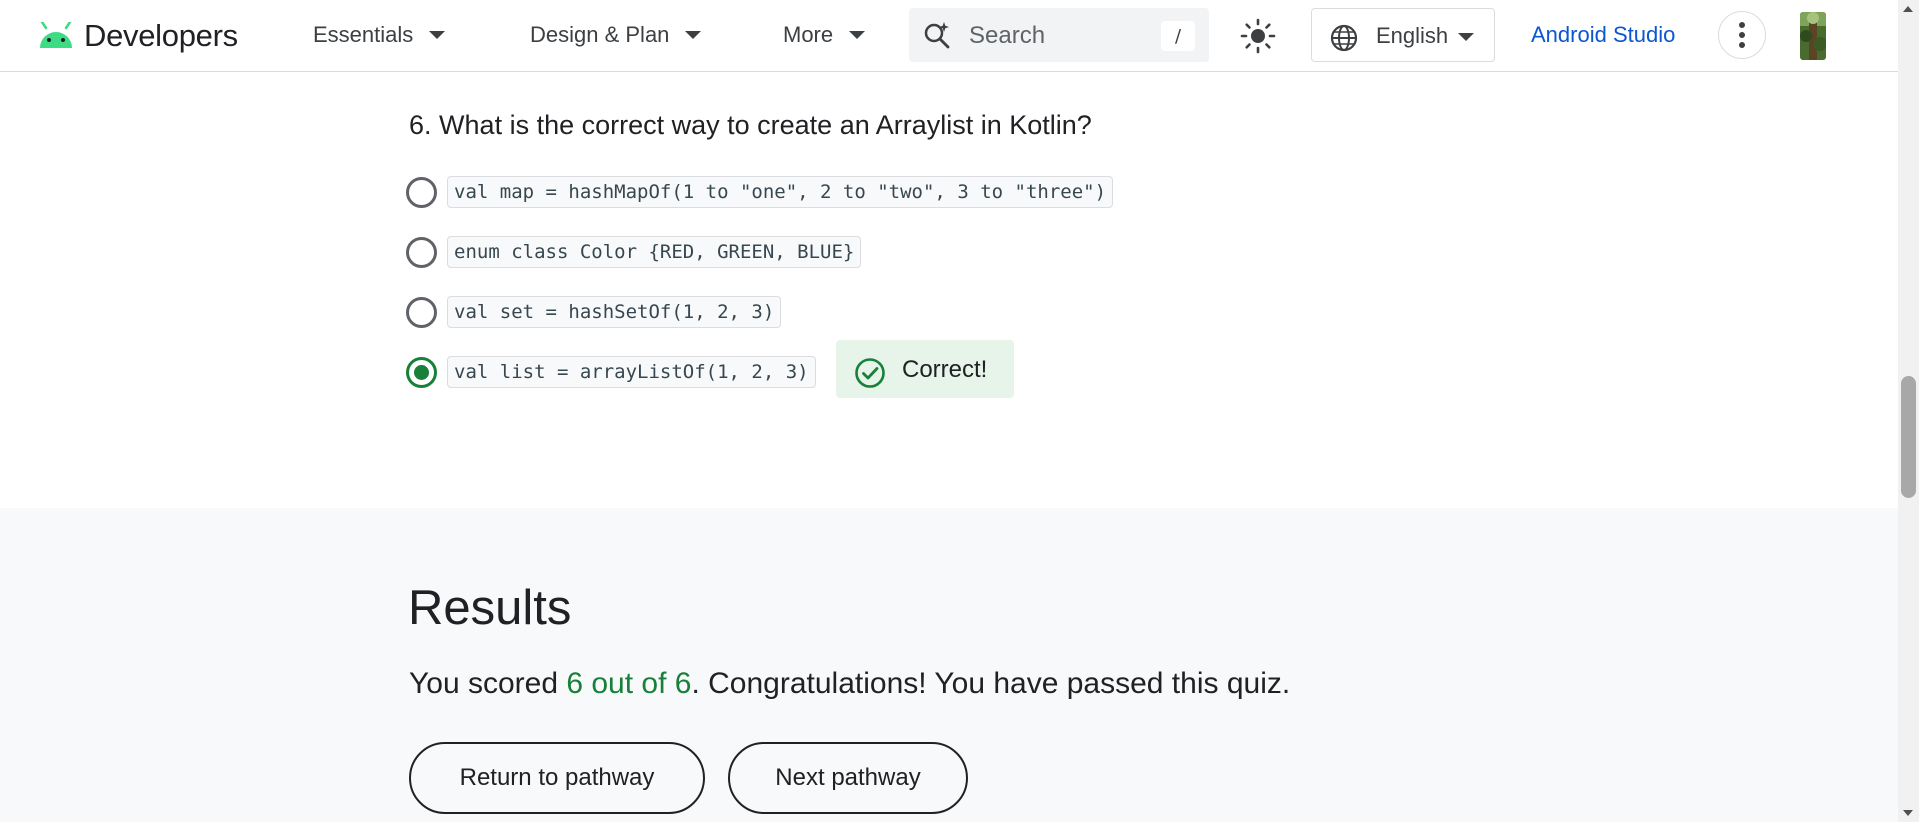 Image resolution: width=1919 pixels, height=822 pixels. Describe the element at coordinates (488, 683) in the screenshot. I see `score-prefix: You scored` at that location.